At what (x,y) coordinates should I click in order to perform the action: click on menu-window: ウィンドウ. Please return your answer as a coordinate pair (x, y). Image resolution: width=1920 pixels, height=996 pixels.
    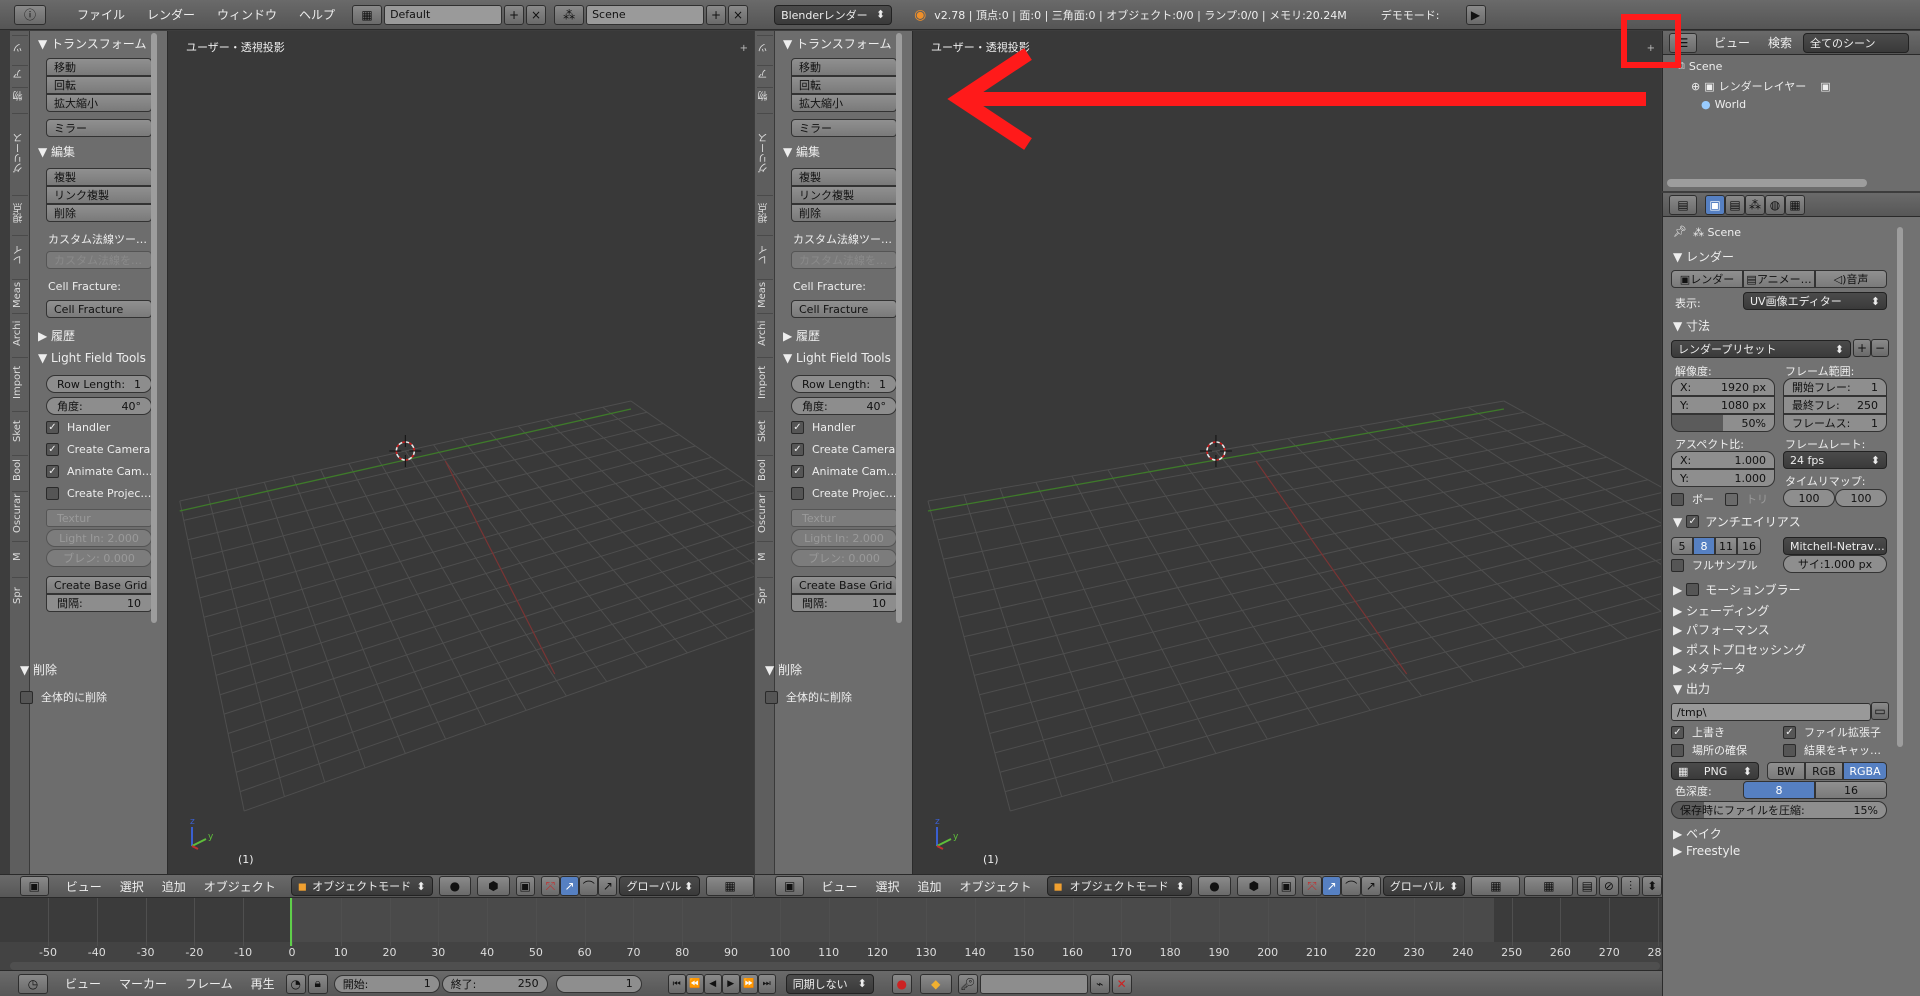
    Looking at the image, I should click on (247, 14).